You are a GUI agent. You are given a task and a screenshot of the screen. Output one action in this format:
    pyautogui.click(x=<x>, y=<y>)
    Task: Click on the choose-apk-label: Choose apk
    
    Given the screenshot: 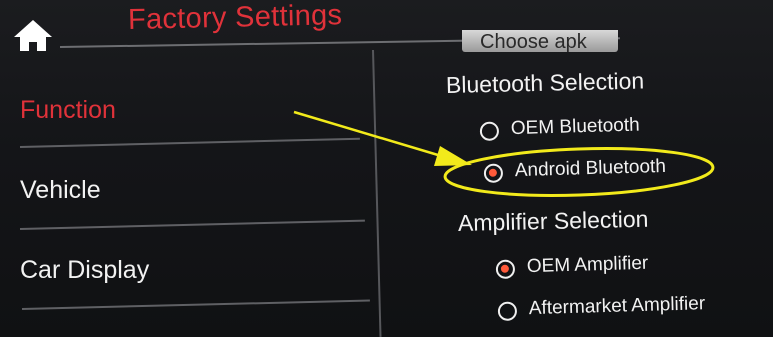 What is the action you would take?
    pyautogui.click(x=533, y=41)
    